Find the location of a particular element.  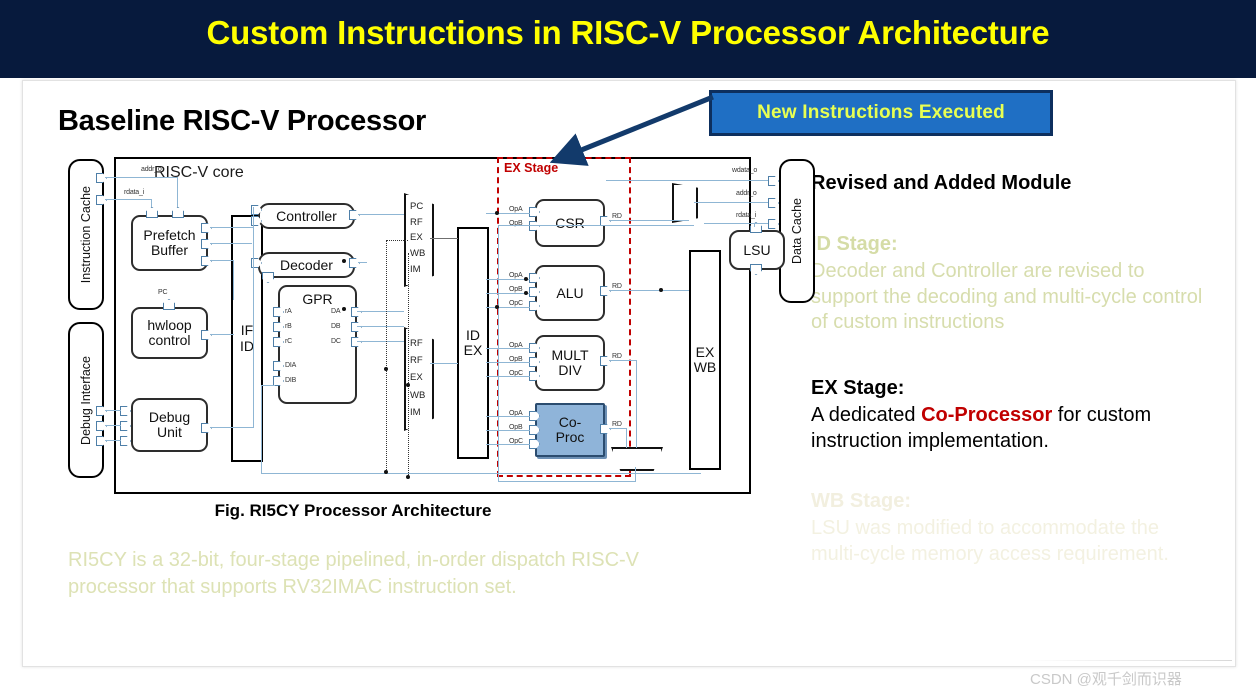

alu-label: ALU is located at coordinates (570, 292).